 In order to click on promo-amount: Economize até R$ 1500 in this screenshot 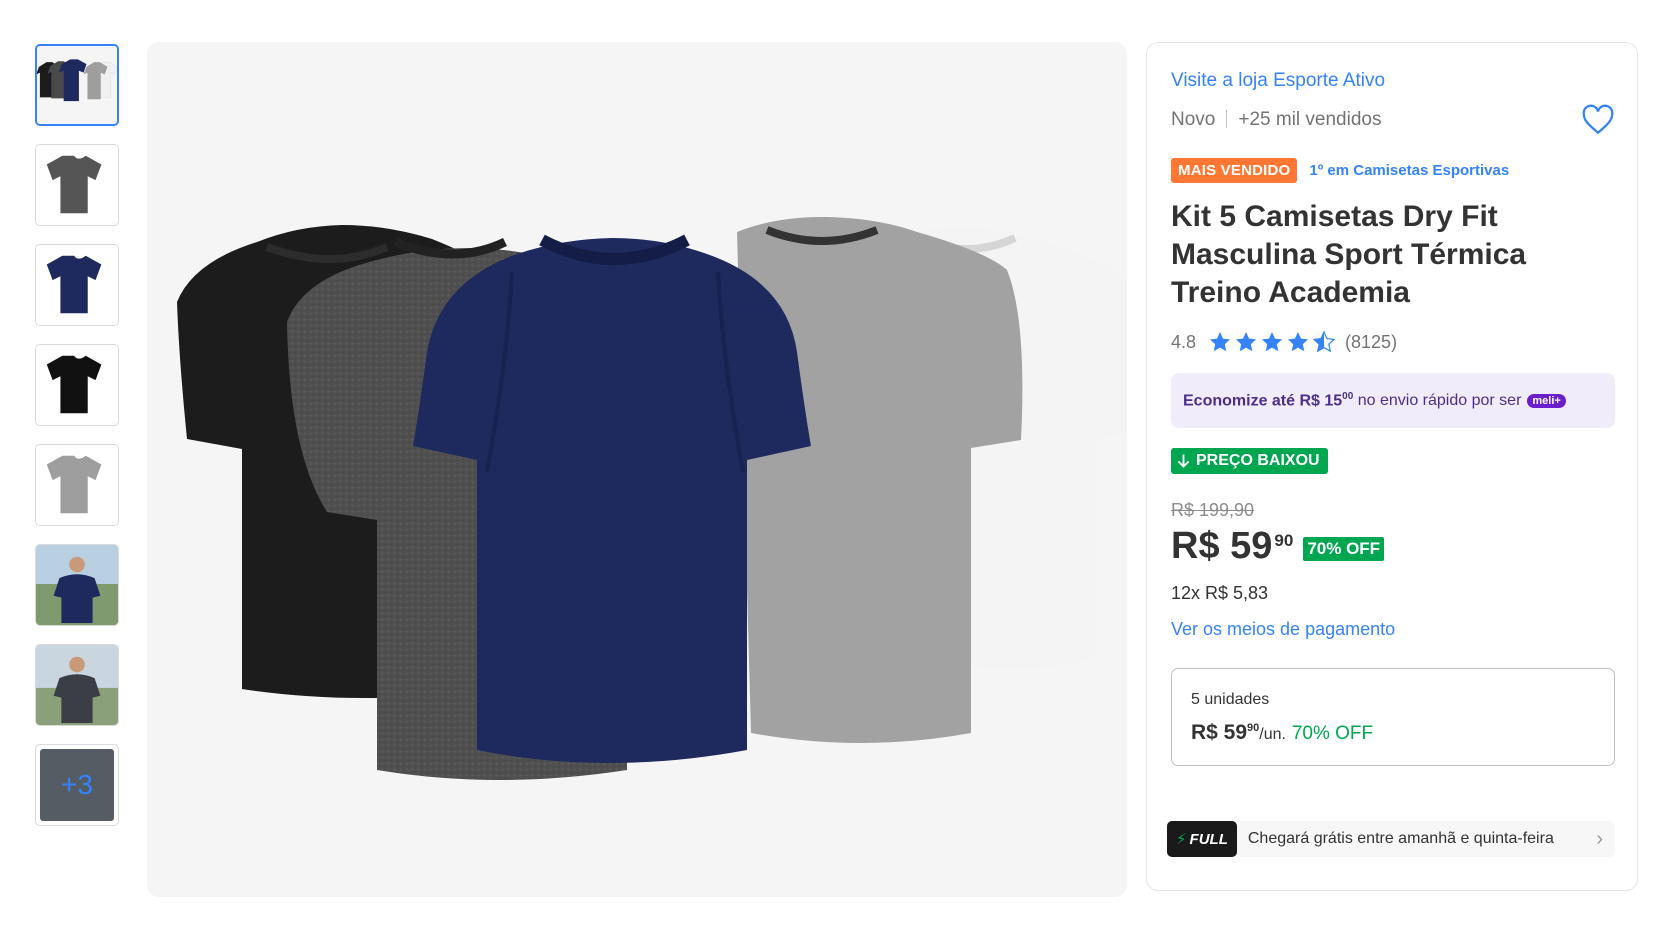, I will do `click(1268, 400)`.